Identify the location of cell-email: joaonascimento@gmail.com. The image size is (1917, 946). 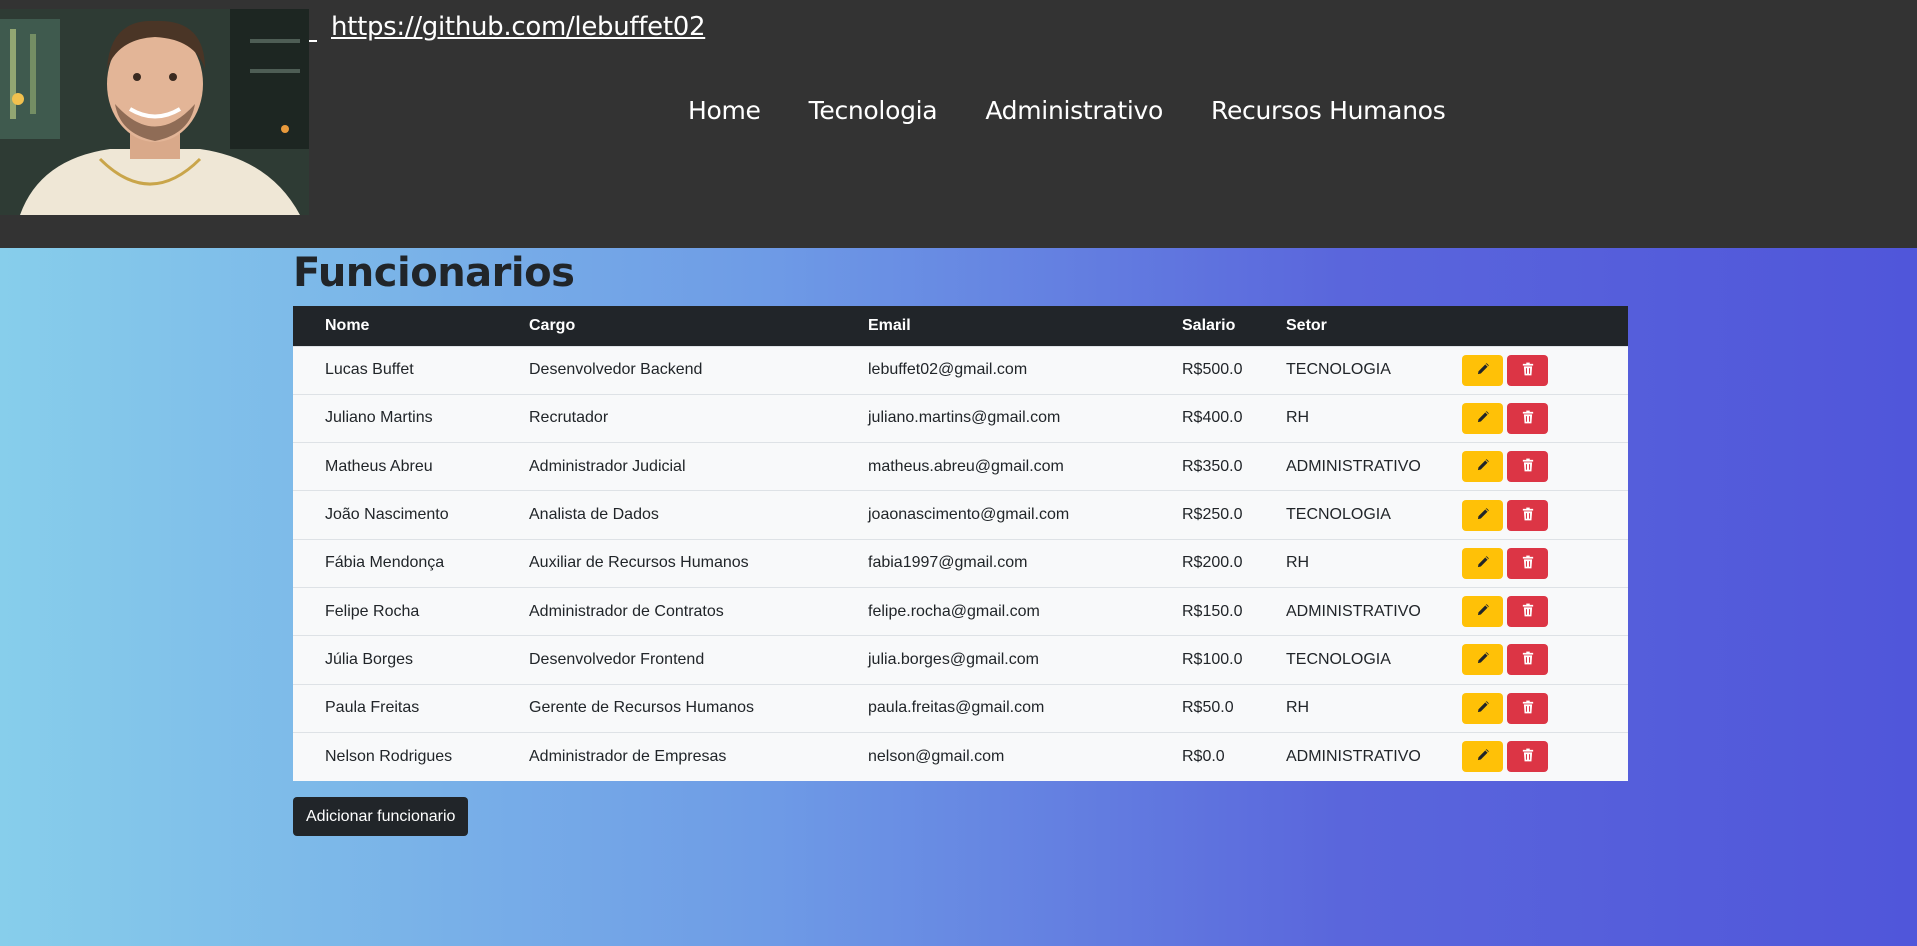
(969, 515).